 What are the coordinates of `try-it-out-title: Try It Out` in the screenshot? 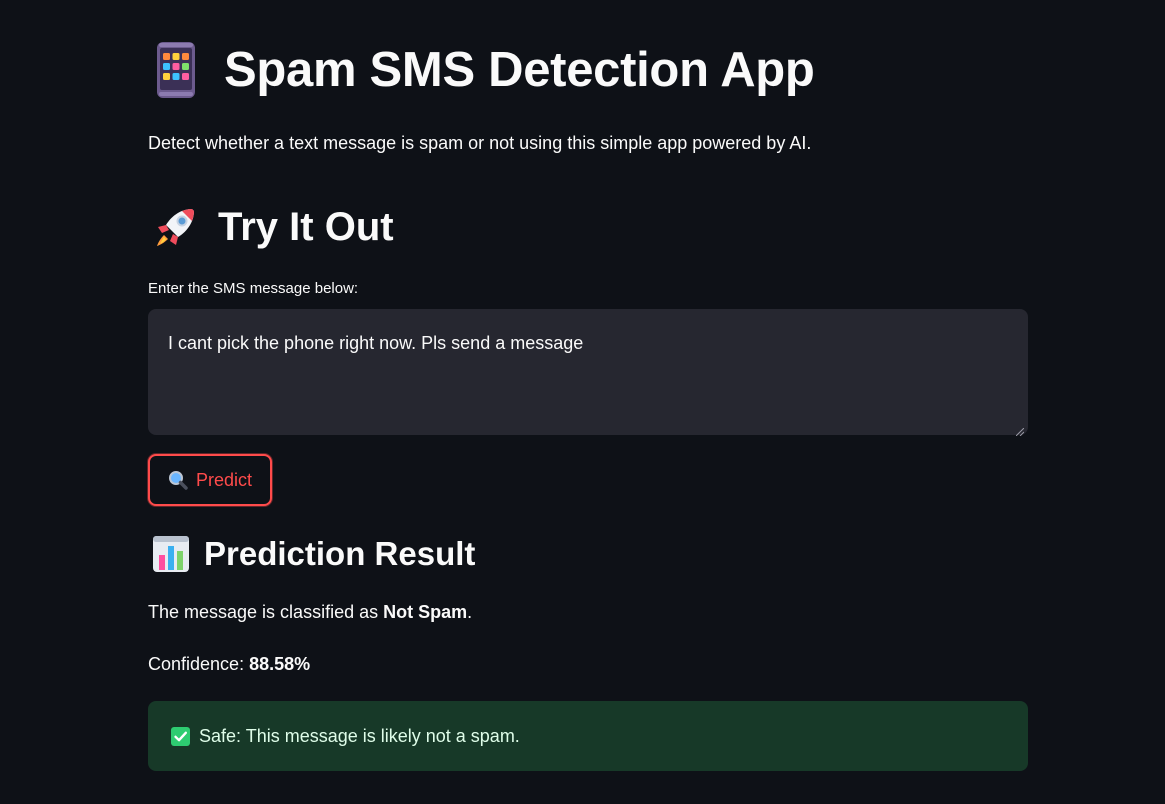 It's located at (306, 226).